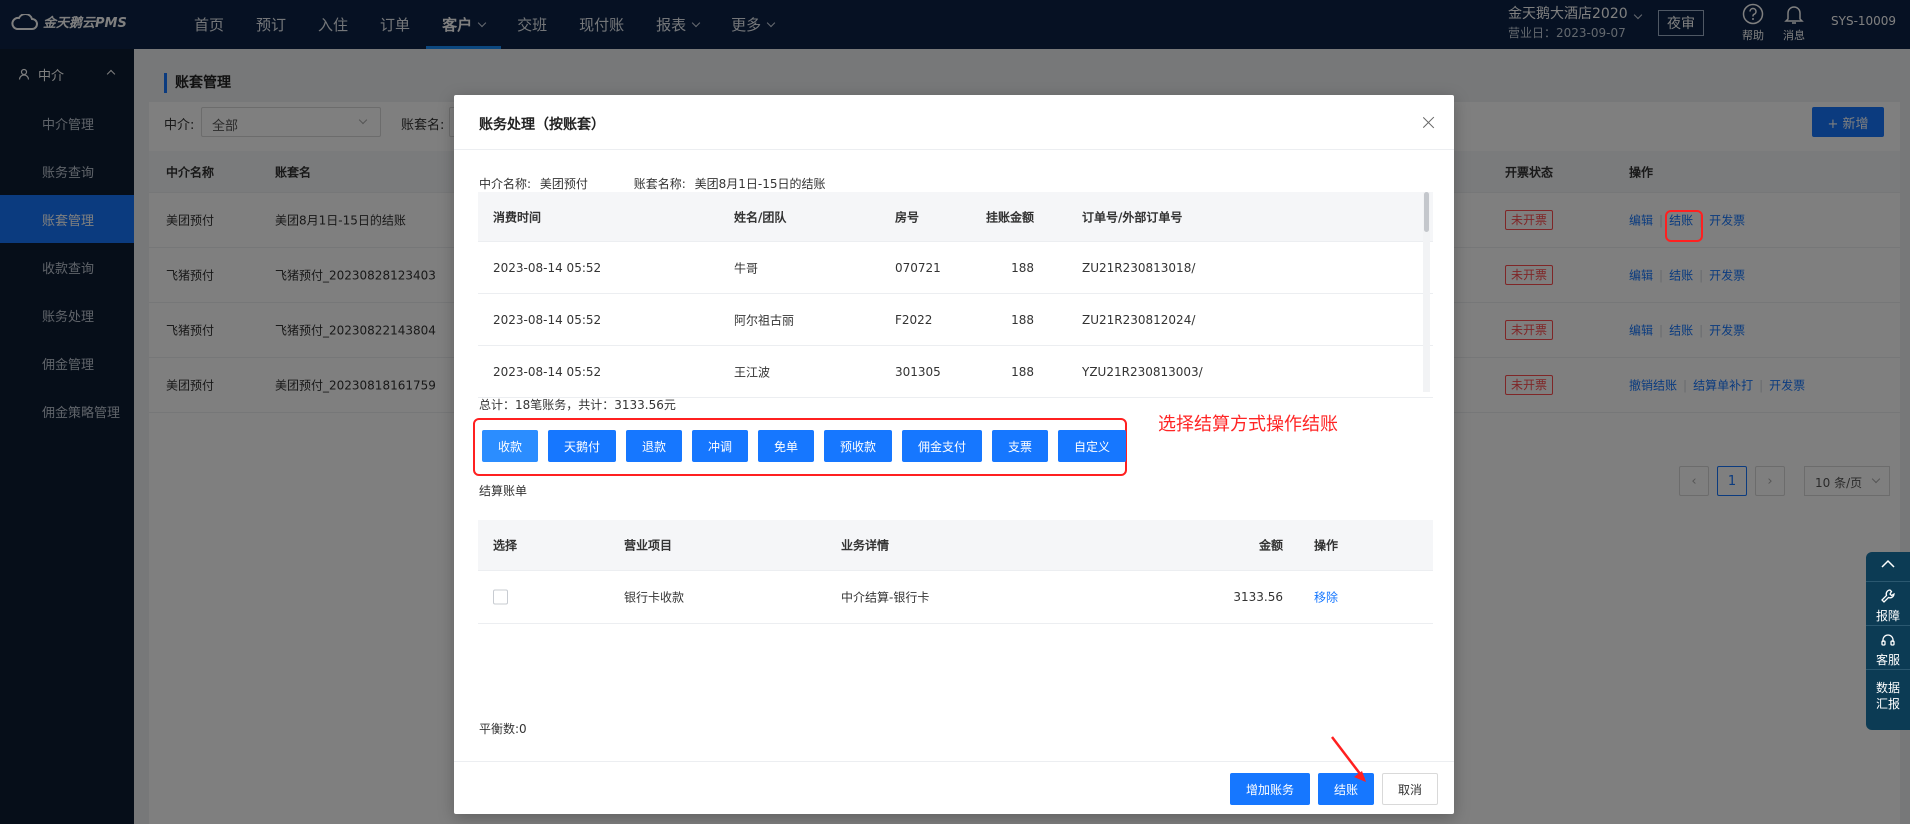 This screenshot has width=1910, height=824. Describe the element at coordinates (720, 446) in the screenshot. I see `method-button-3: 冲调` at that location.